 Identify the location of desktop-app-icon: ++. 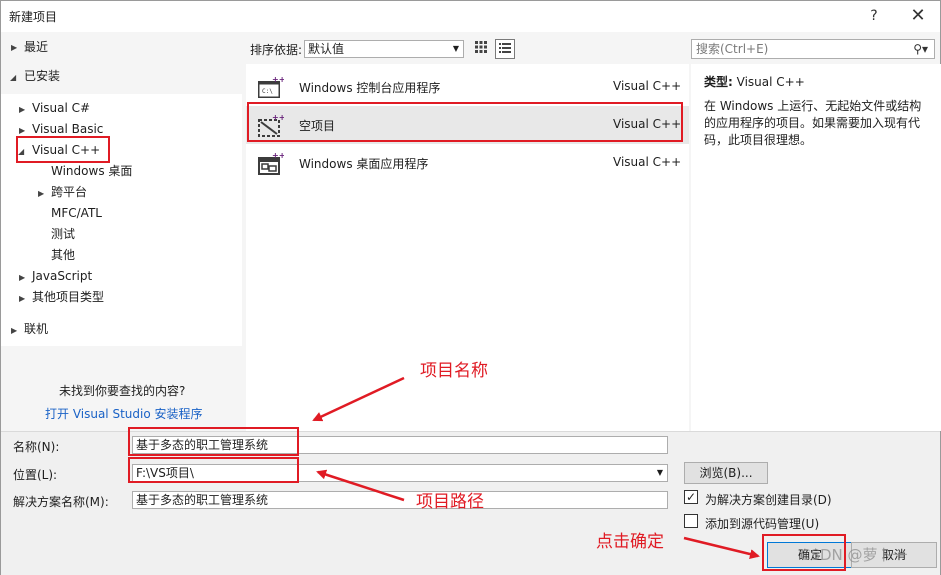
(271, 163).